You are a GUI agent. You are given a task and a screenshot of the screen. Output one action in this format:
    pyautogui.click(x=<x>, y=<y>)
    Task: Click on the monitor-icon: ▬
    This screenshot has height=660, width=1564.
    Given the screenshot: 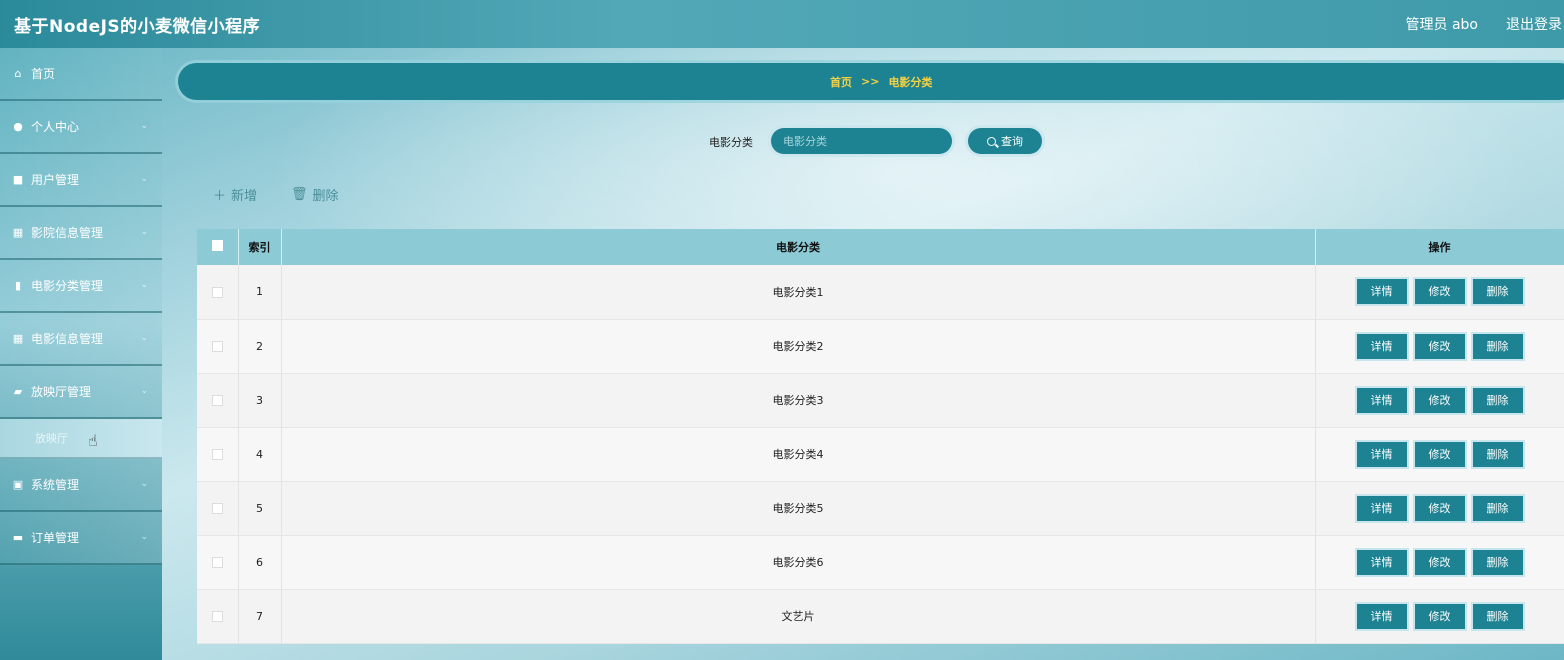 What is the action you would take?
    pyautogui.click(x=18, y=537)
    